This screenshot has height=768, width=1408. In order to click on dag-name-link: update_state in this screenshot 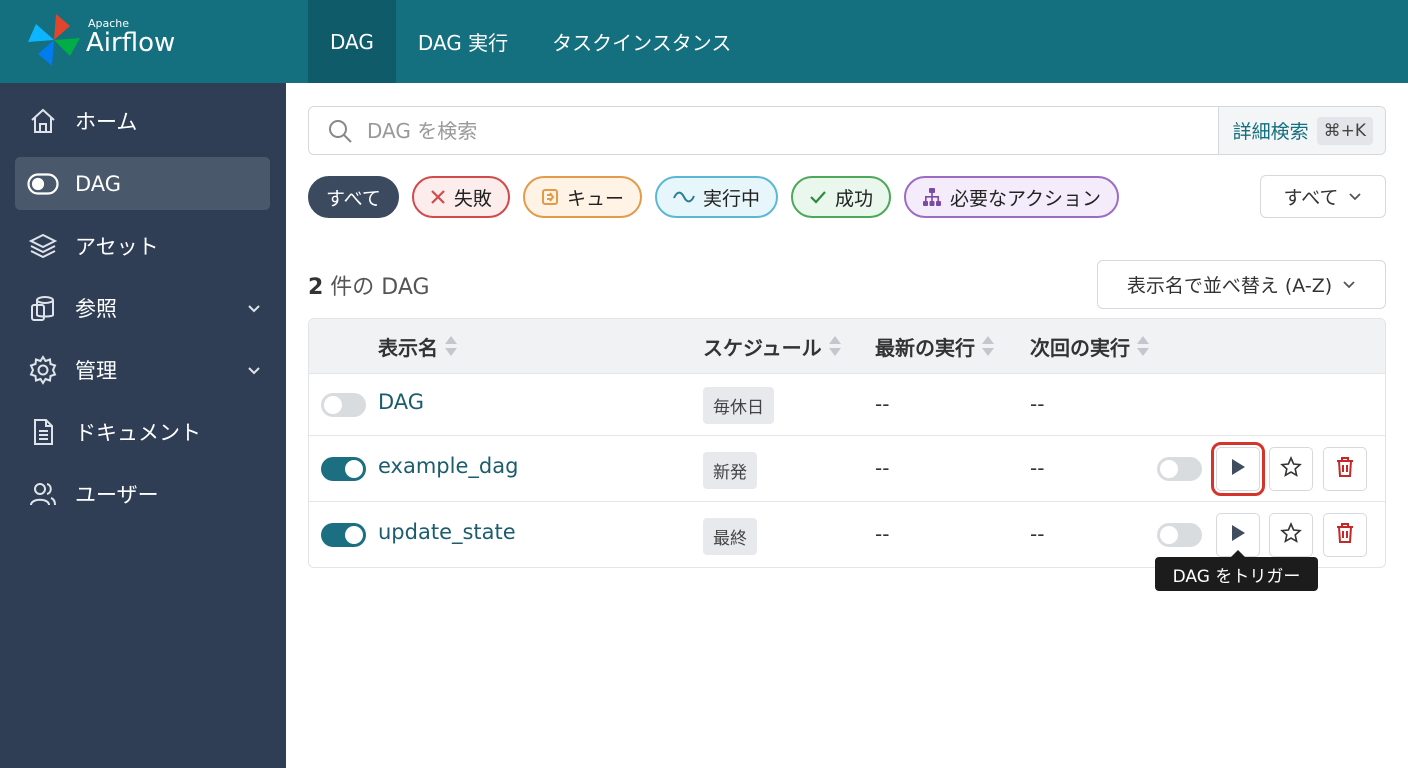, I will do `click(447, 532)`.